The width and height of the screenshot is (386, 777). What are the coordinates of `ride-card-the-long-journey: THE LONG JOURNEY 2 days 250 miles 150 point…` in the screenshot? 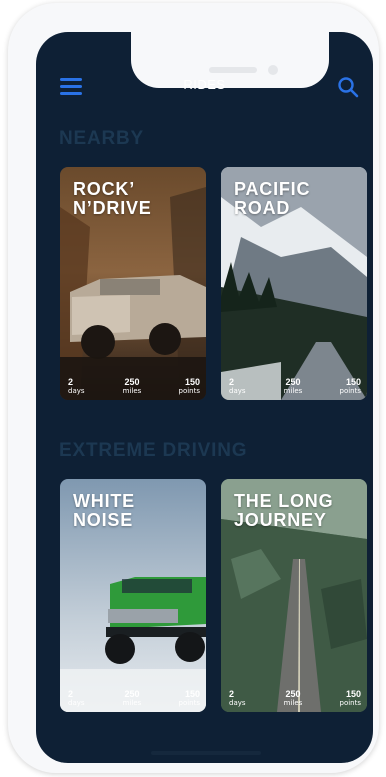 It's located at (294, 595).